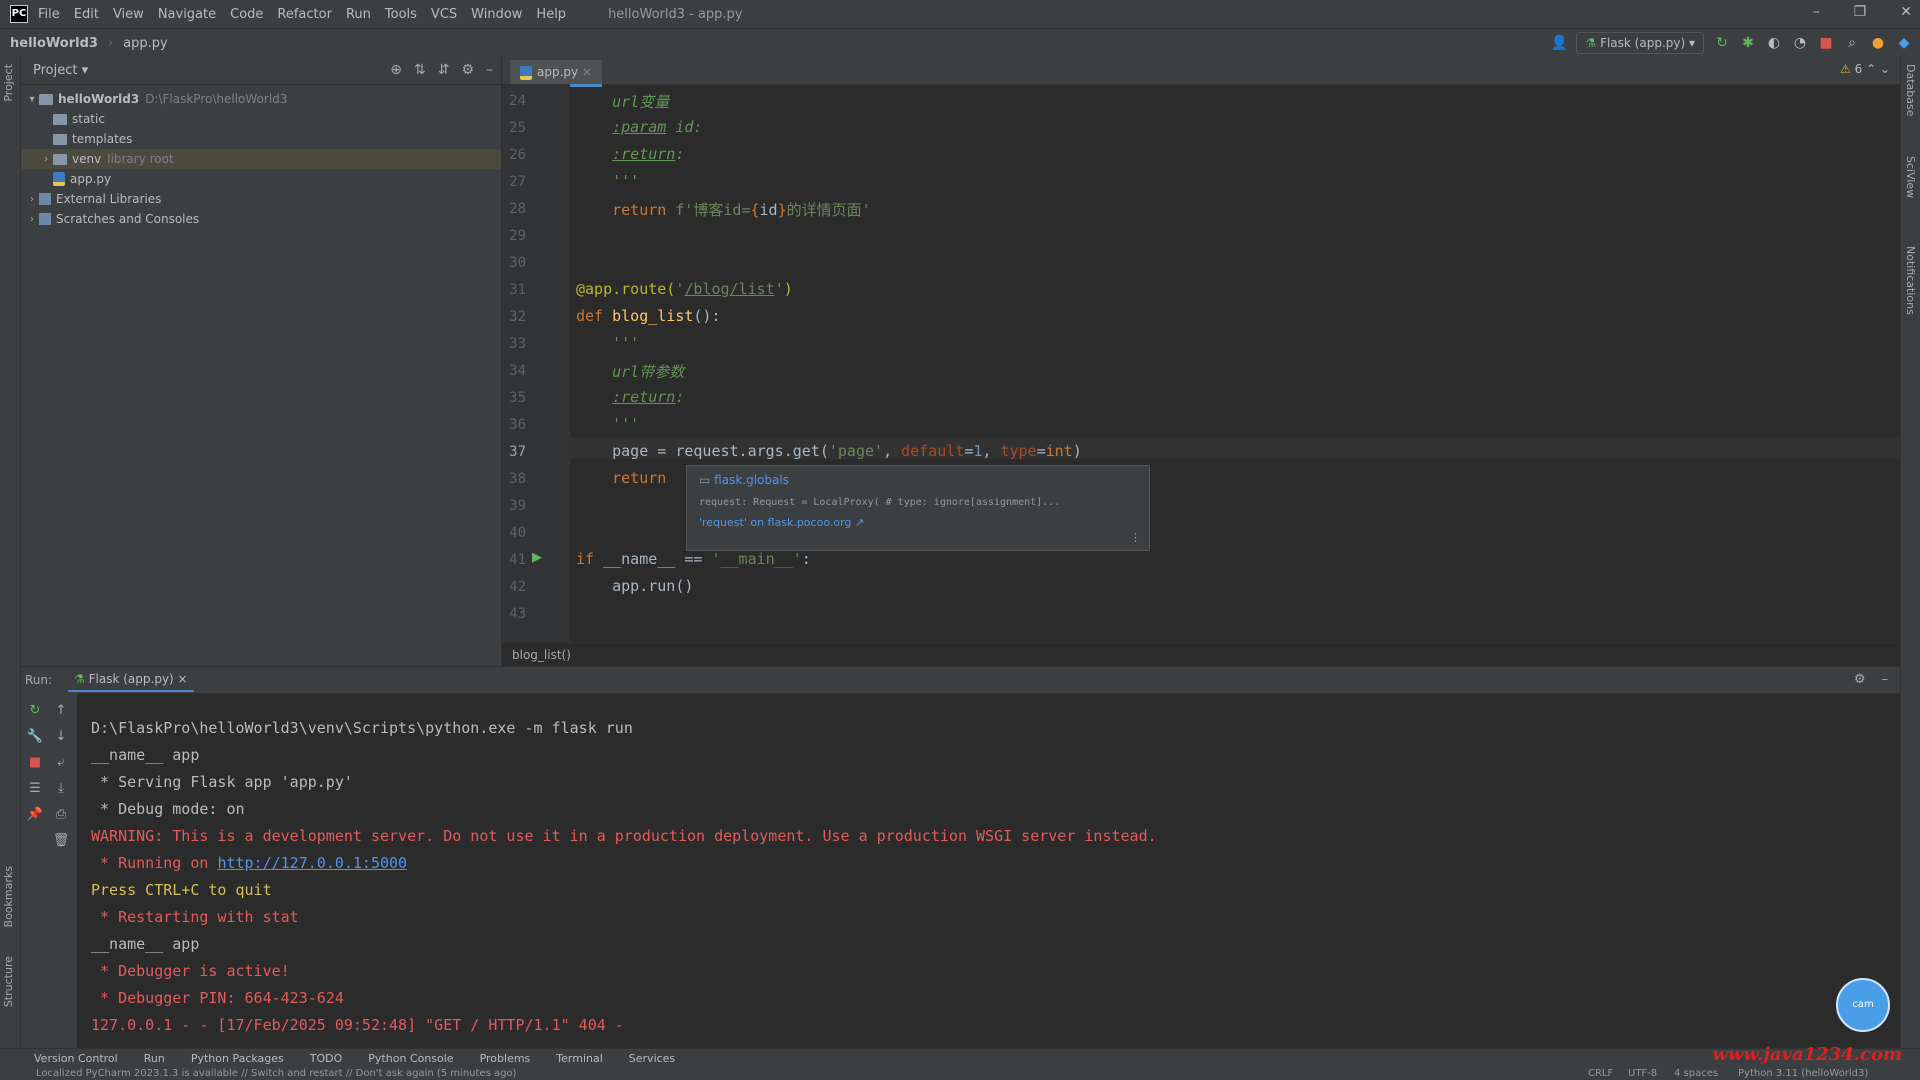 This screenshot has width=1920, height=1080. Describe the element at coordinates (86, 14) in the screenshot. I see `menu-edit: Edit` at that location.